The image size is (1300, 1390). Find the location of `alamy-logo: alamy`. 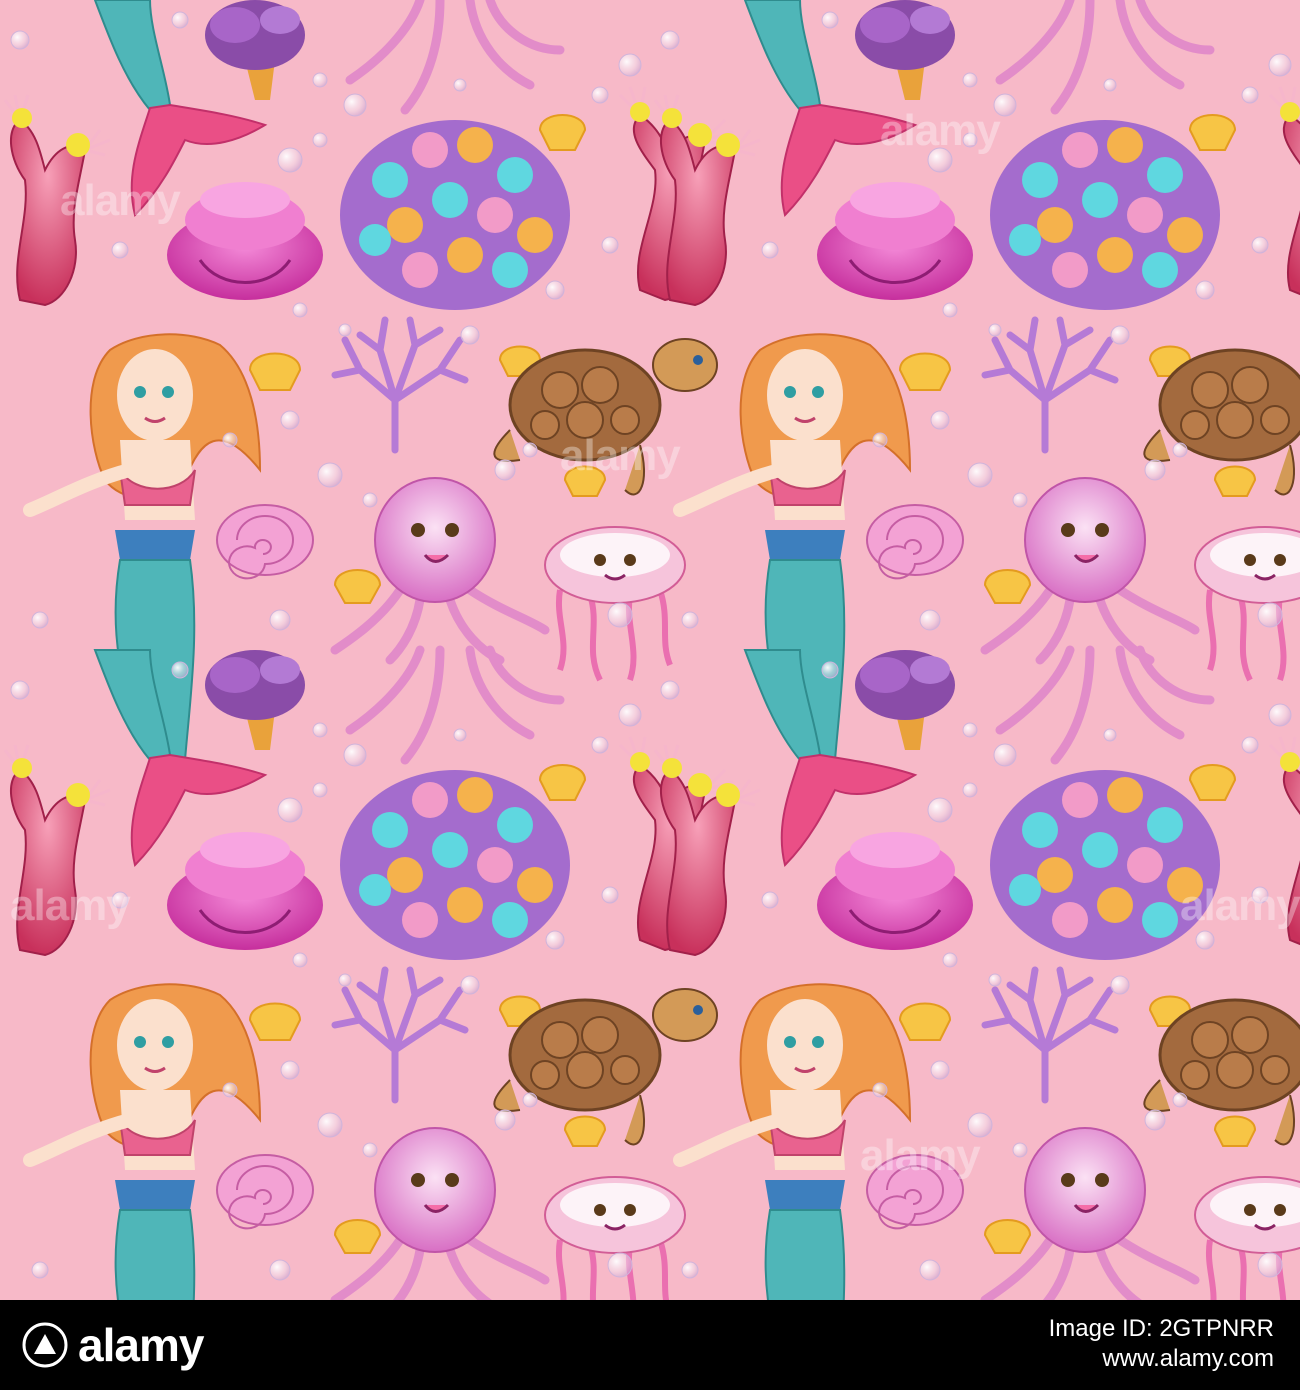

alamy-logo: alamy is located at coordinates (113, 1345).